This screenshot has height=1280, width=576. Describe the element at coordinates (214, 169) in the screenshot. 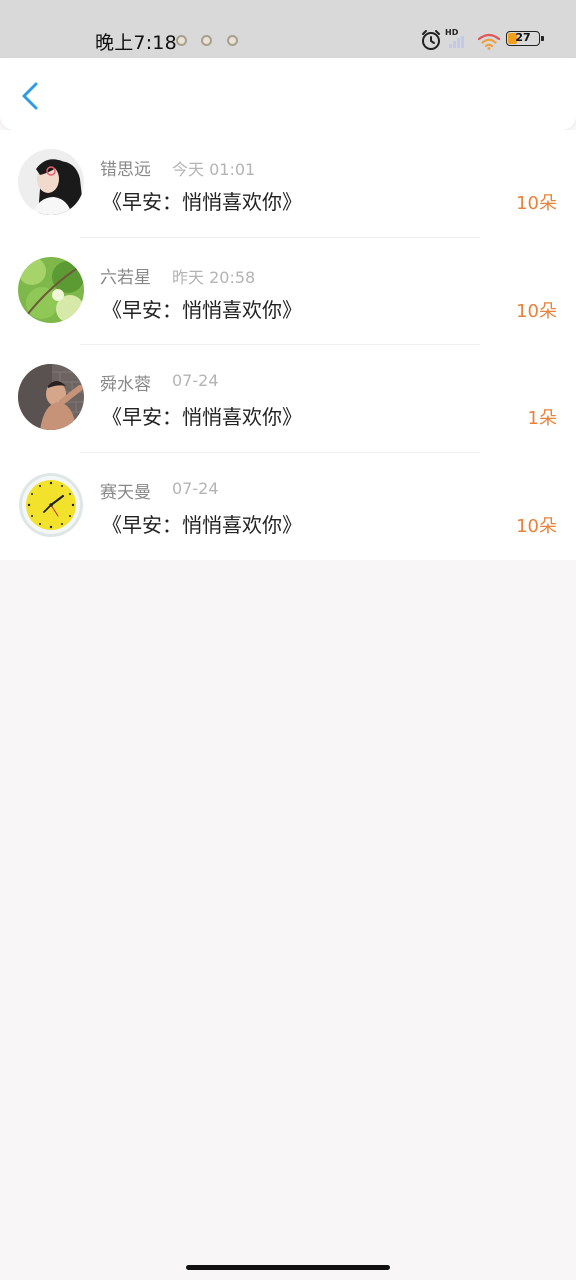

I see `send-time: 今天 01:01` at that location.